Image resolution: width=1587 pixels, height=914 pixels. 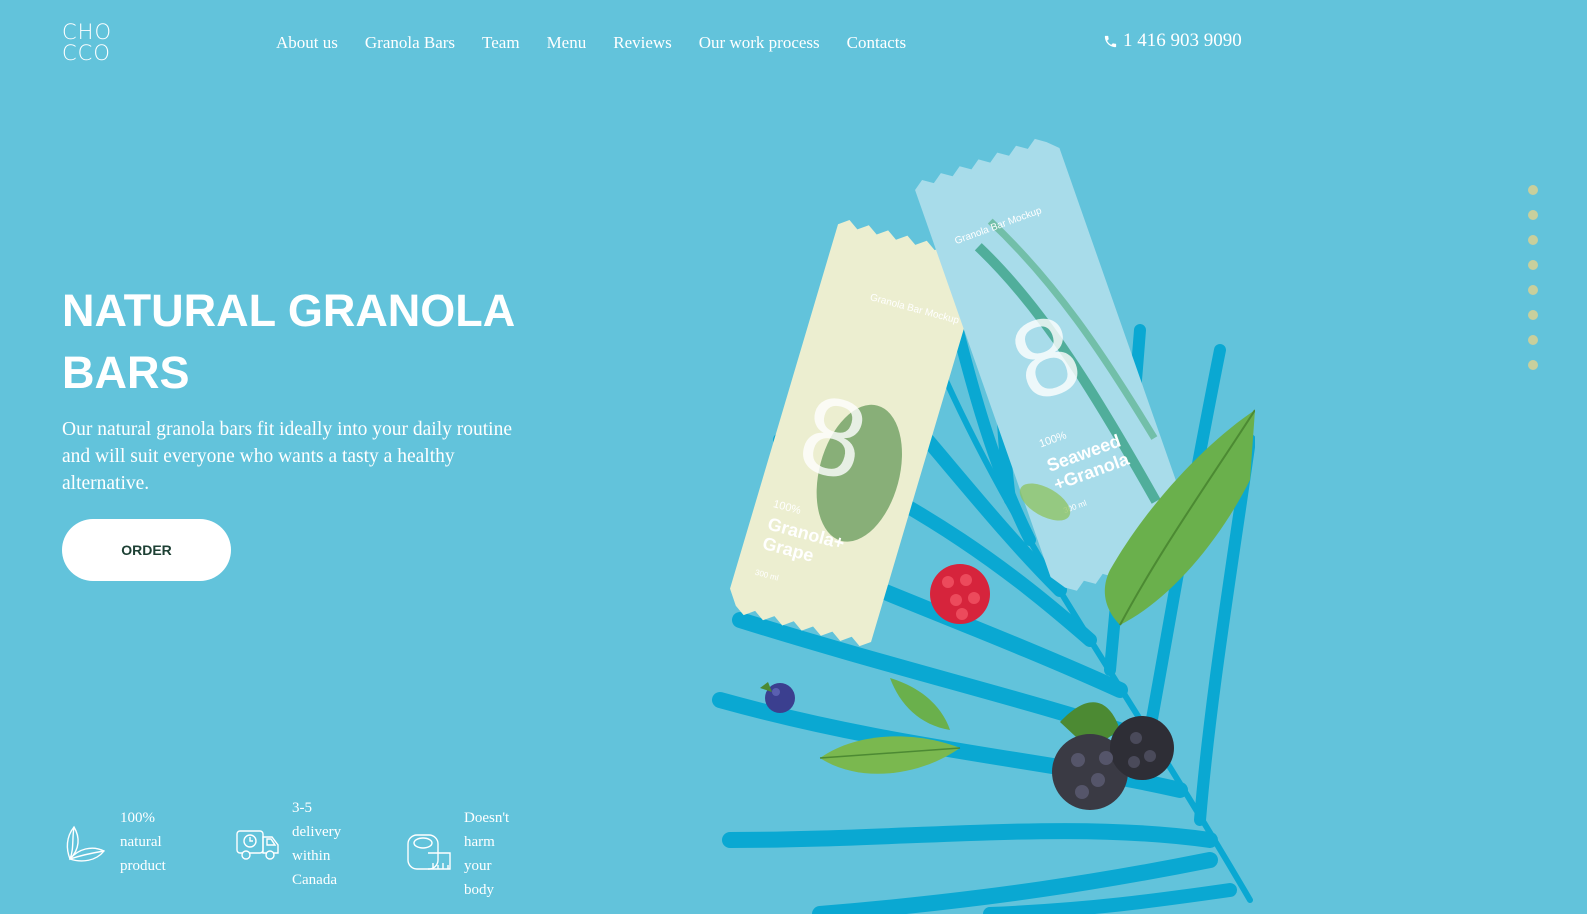 What do you see at coordinates (877, 43) in the screenshot?
I see `nav-contacts: Contacts` at bounding box center [877, 43].